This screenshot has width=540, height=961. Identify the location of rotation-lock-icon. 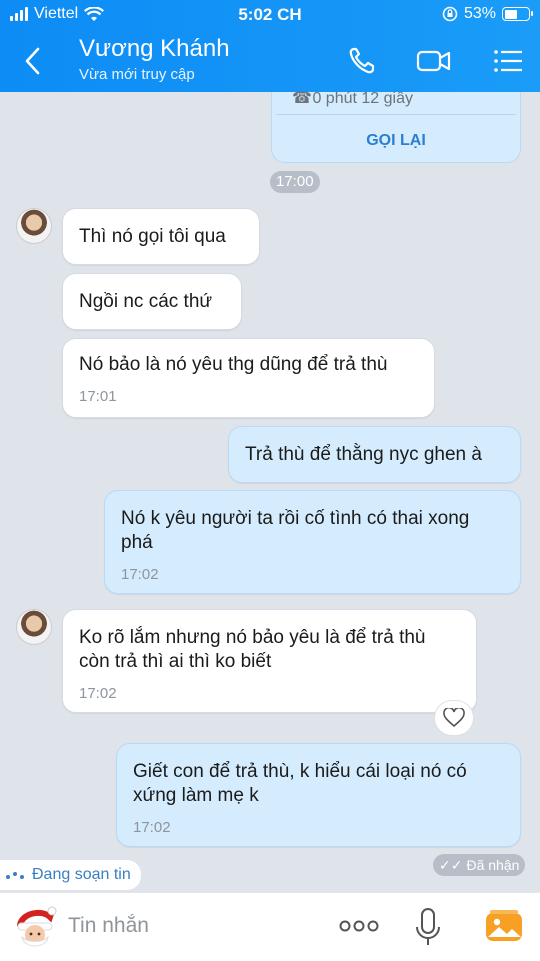
(450, 14).